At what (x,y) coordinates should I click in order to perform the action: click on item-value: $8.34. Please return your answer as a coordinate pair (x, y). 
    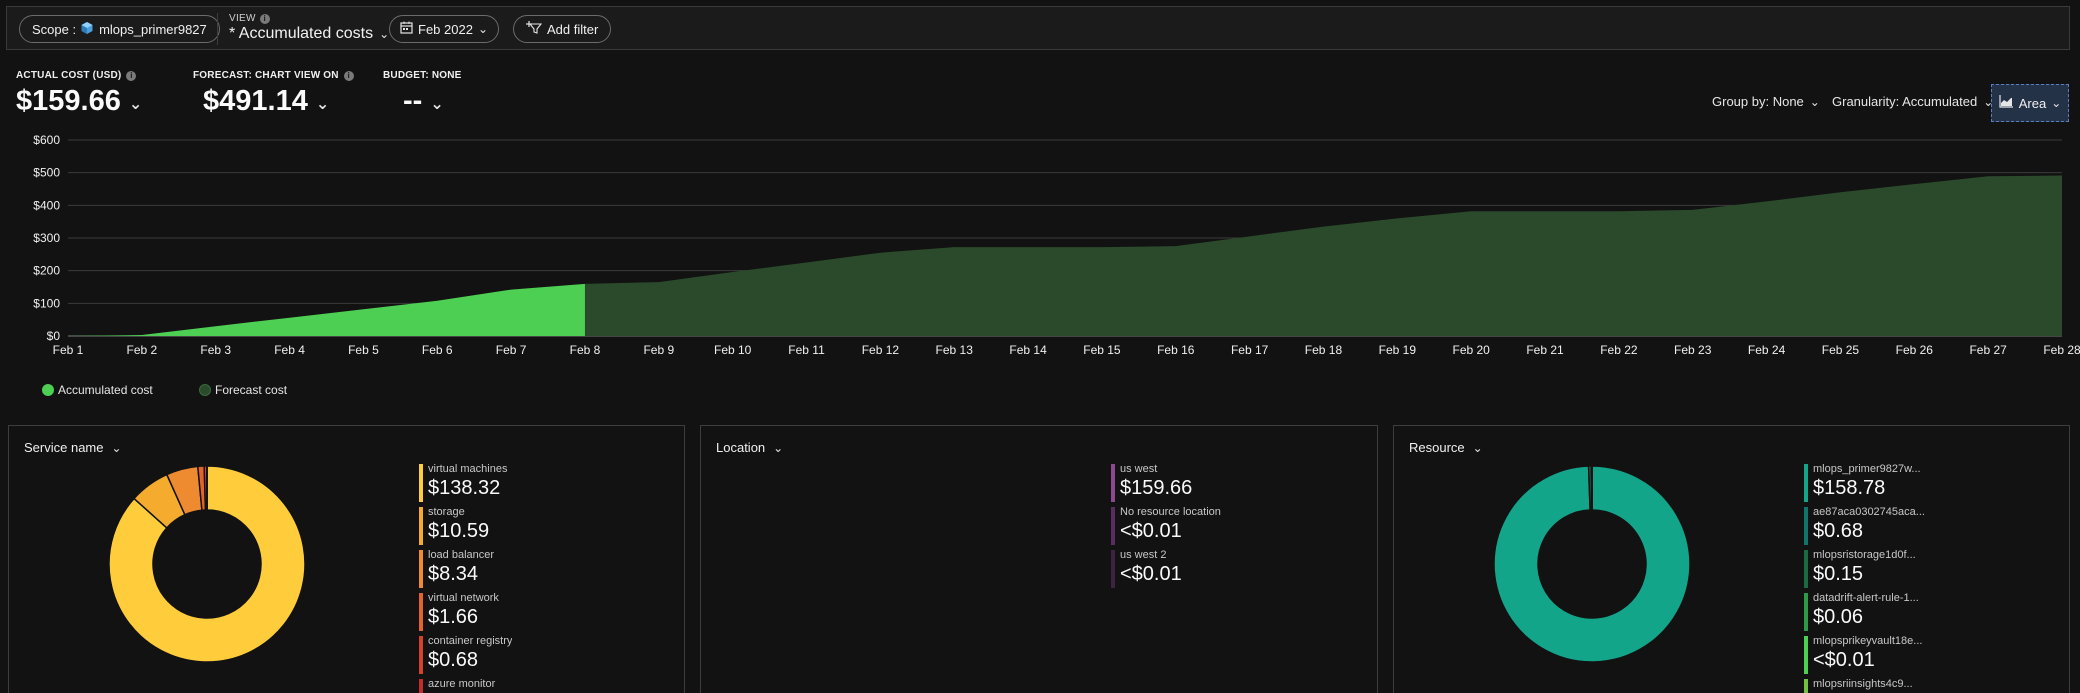
    Looking at the image, I should click on (453, 574).